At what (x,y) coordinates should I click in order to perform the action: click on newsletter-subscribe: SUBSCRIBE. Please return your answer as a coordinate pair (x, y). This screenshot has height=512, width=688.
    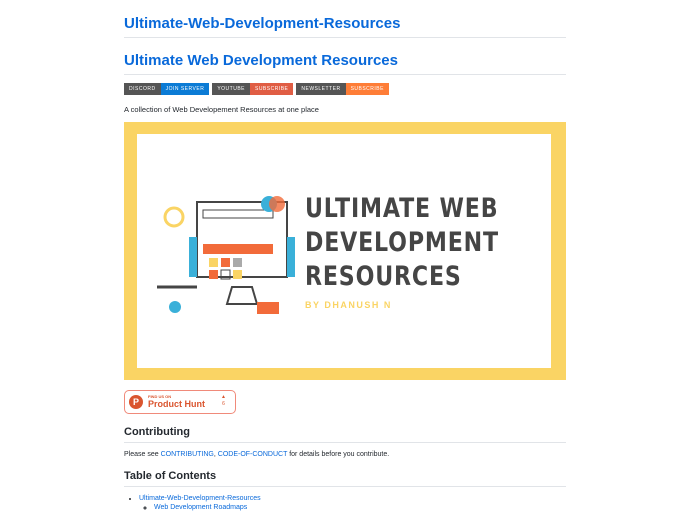
    Looking at the image, I should click on (367, 89).